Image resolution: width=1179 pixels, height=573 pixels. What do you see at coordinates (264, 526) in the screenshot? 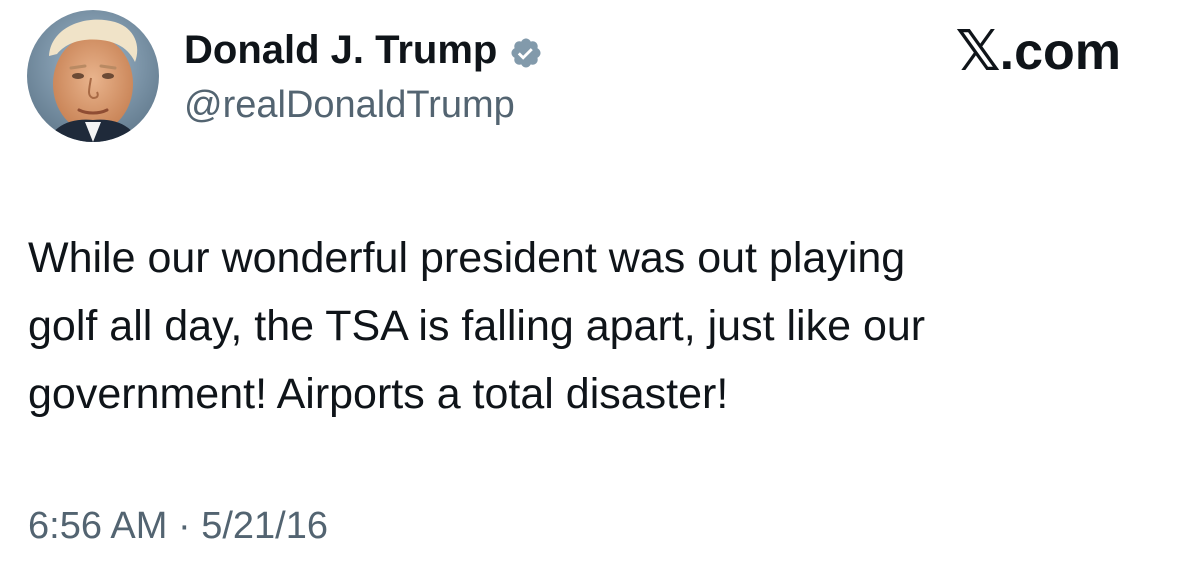
I see `timestamp-date: 5/21/16` at bounding box center [264, 526].